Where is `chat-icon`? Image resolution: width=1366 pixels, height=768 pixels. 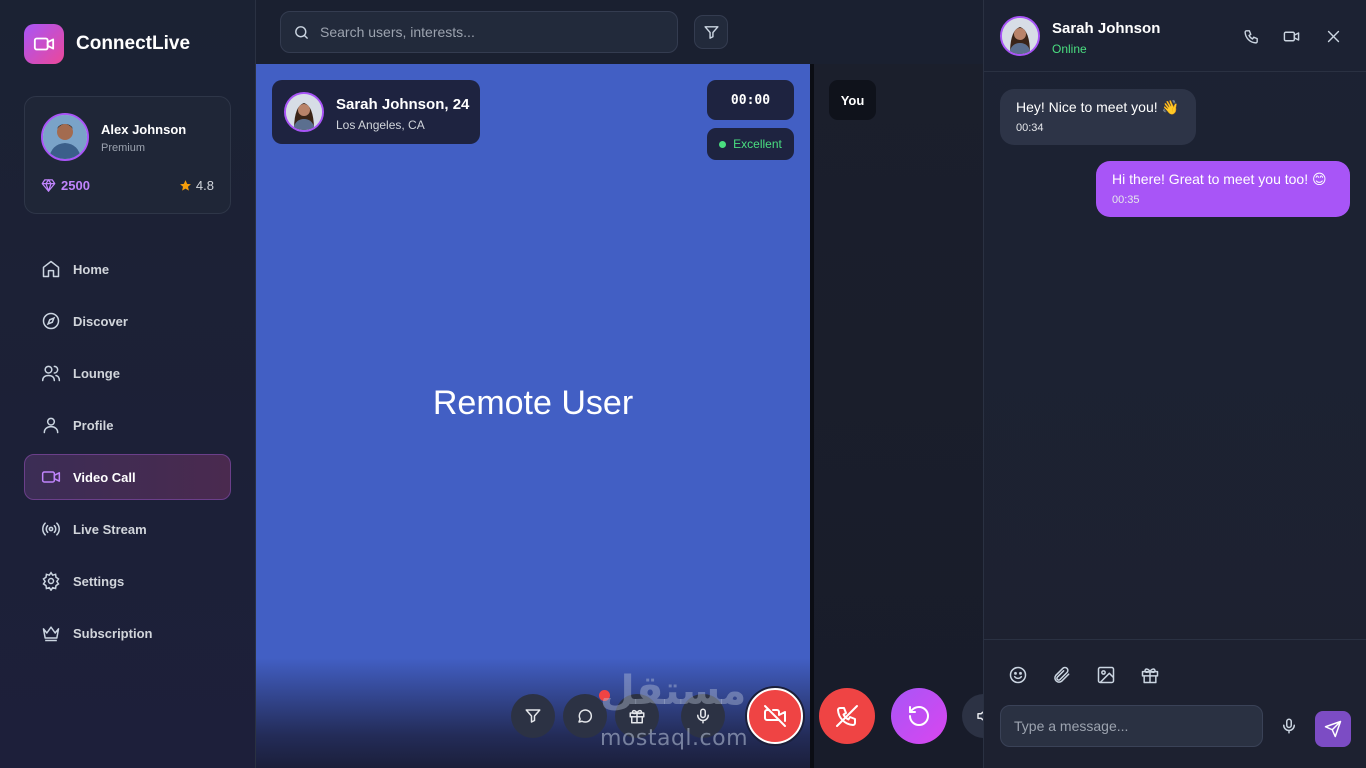 chat-icon is located at coordinates (585, 716).